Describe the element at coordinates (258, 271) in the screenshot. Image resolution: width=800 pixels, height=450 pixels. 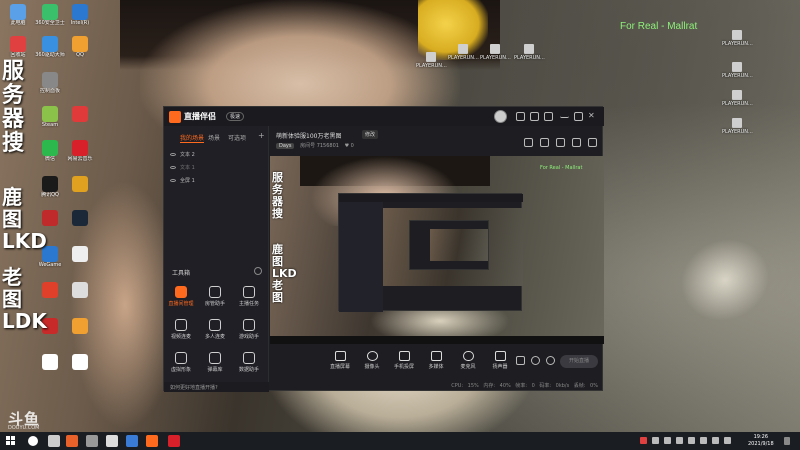
I see `more-icon` at that location.